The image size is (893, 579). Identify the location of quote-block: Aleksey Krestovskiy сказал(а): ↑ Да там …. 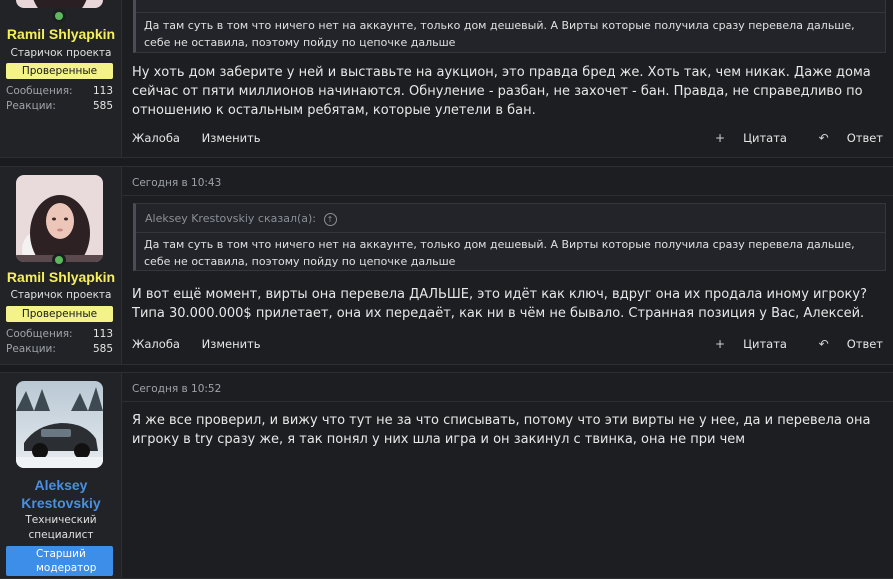
(509, 237).